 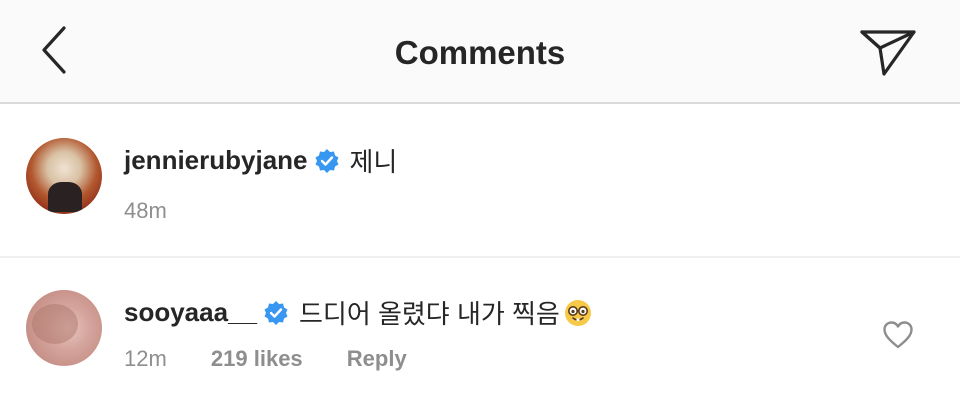 I want to click on timestamp: 48m, so click(x=145, y=210).